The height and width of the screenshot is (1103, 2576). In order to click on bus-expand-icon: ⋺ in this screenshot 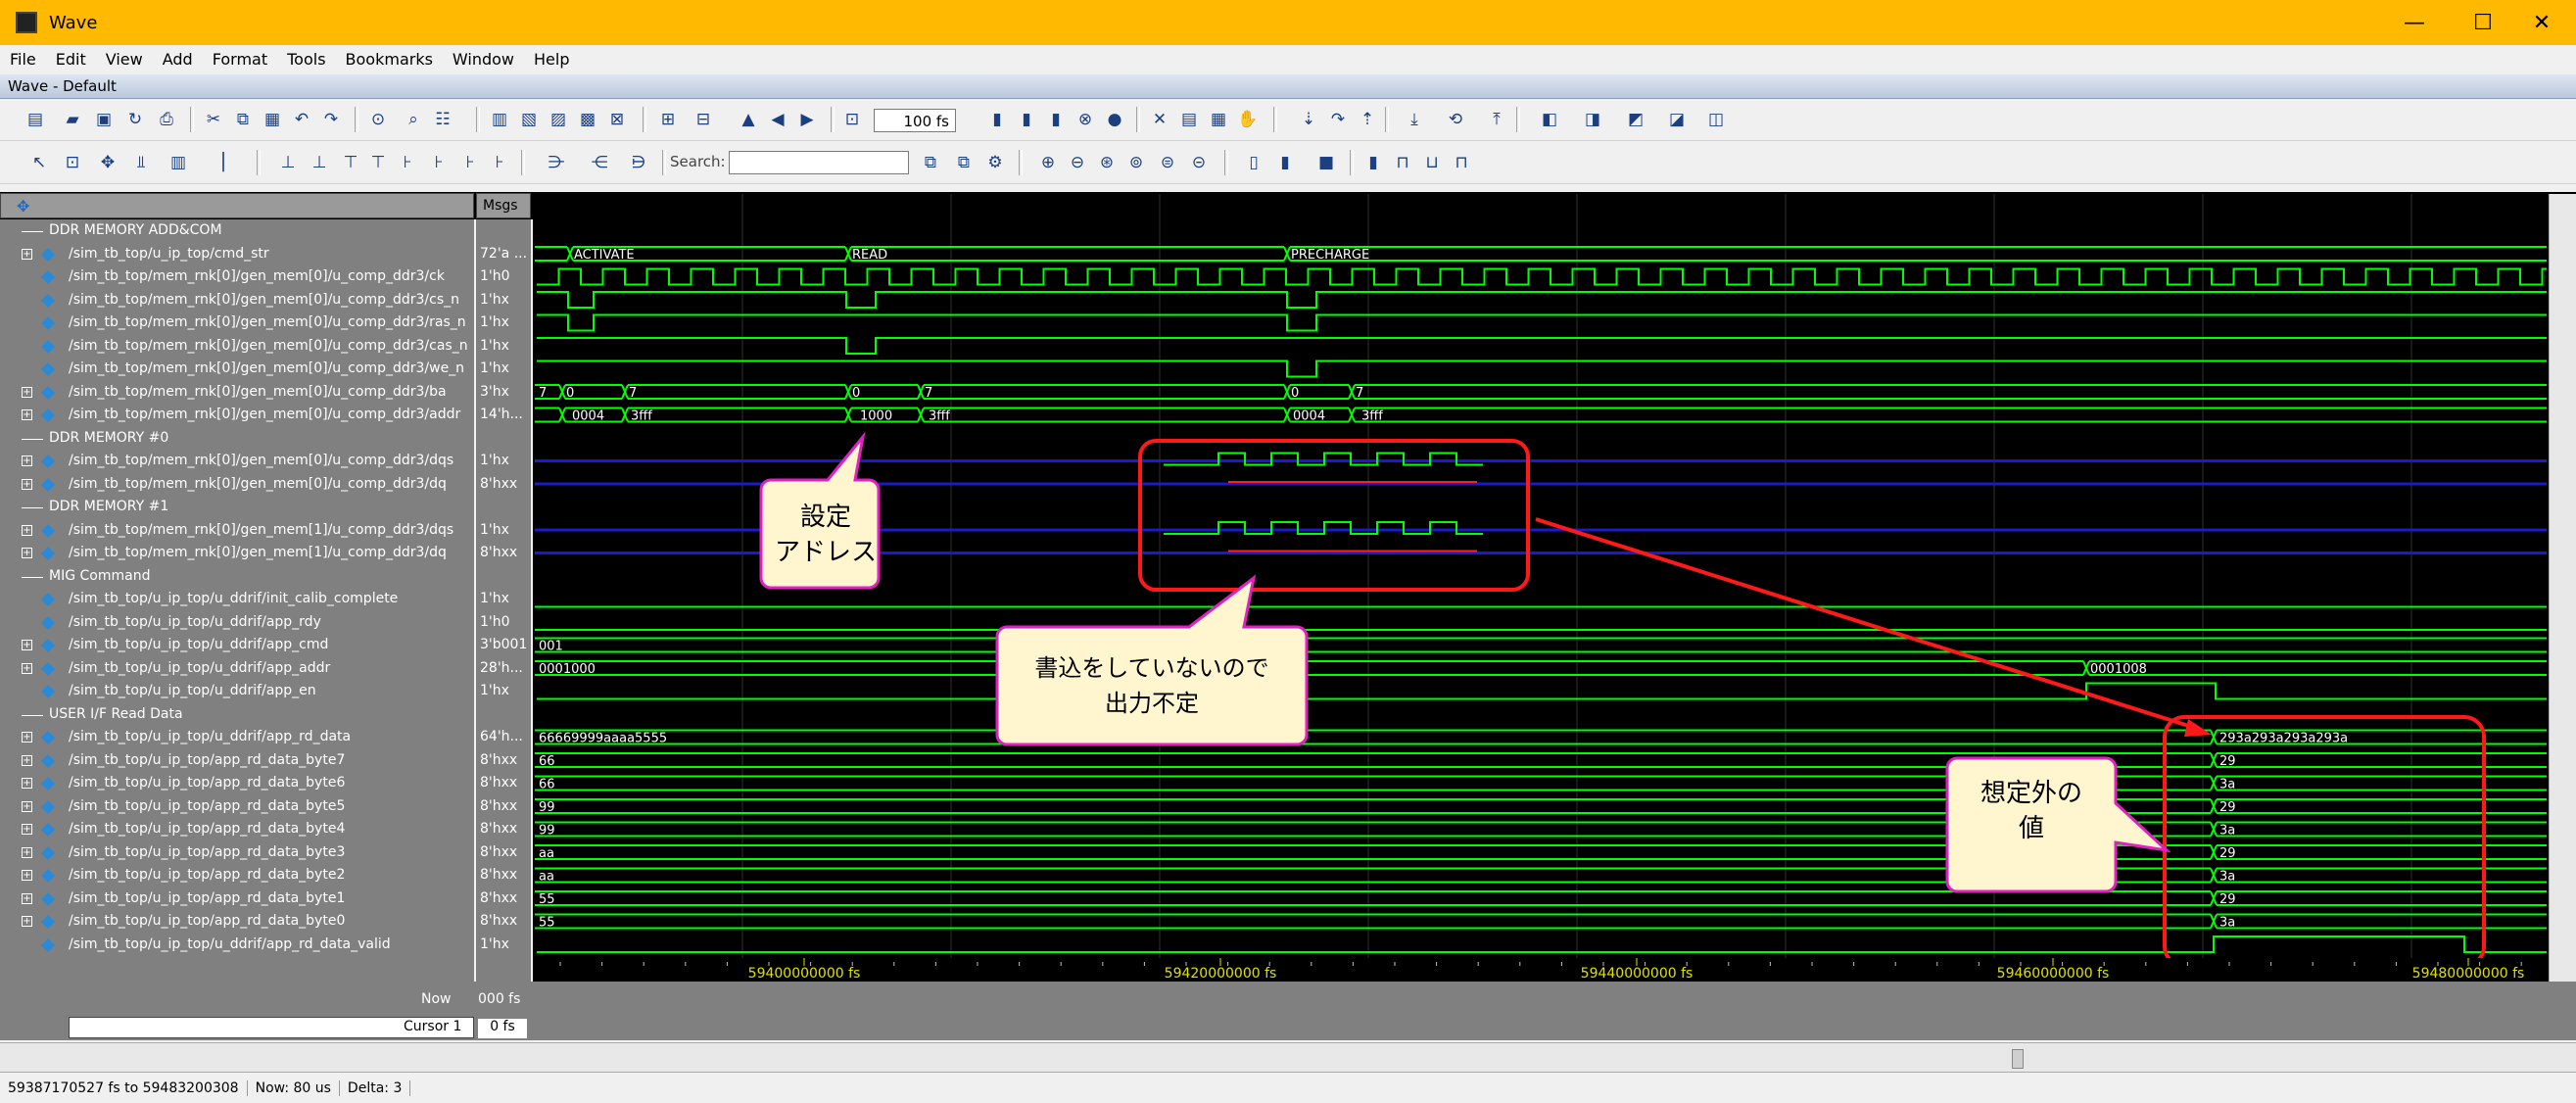, I will do `click(556, 162)`.